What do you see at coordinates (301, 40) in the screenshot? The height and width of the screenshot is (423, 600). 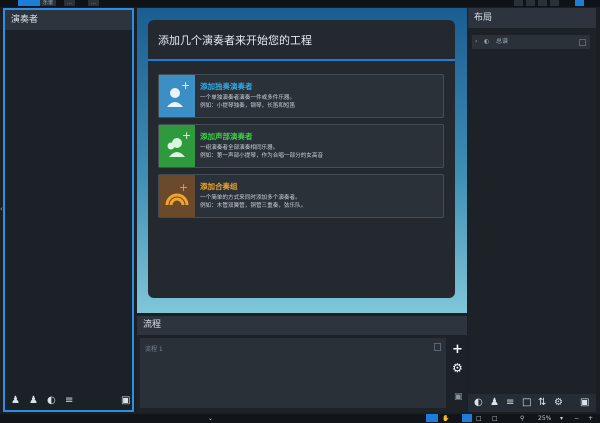 I see `start-heading: 添加几个演奏者来开始您的工程` at bounding box center [301, 40].